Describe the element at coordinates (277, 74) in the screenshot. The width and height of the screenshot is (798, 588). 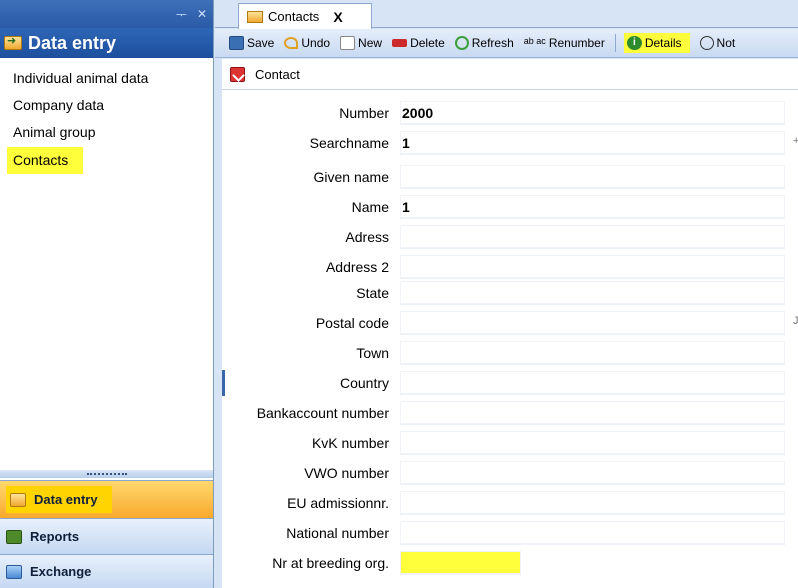
I see `section-title: Contact` at that location.